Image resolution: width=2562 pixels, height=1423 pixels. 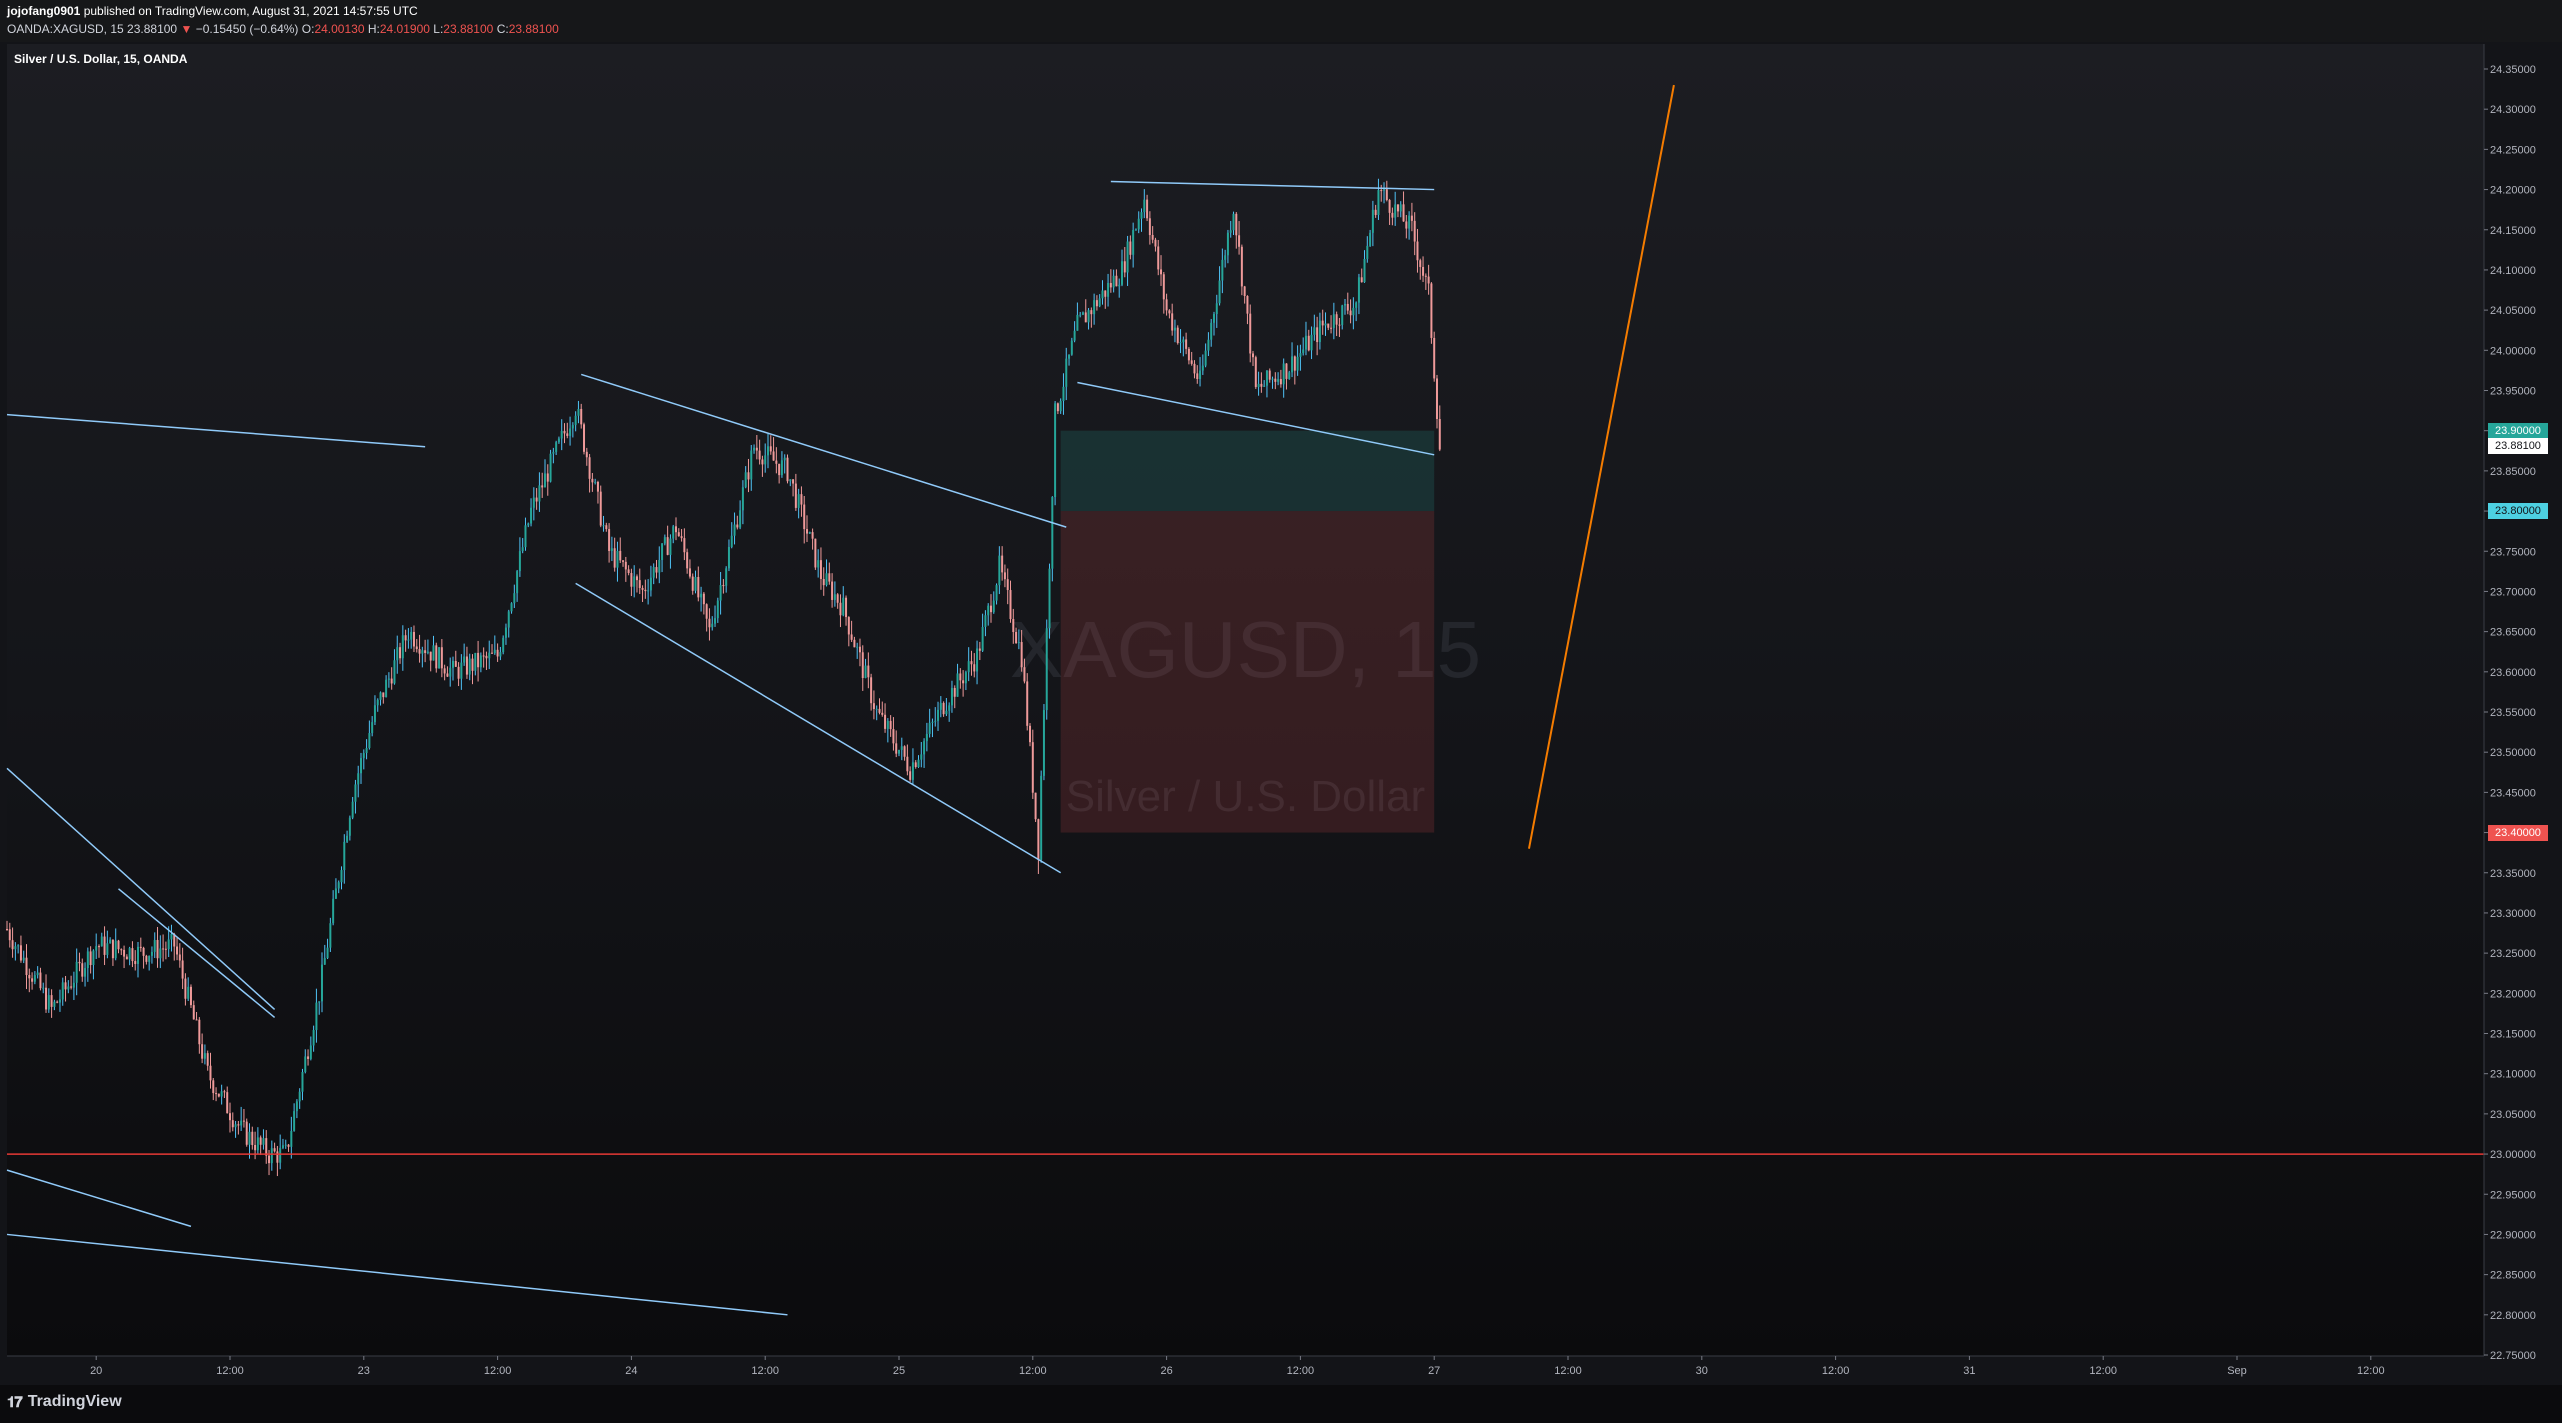 I want to click on tradingview-logo: 𝟏𝟕 TradingView, so click(x=64, y=1402).